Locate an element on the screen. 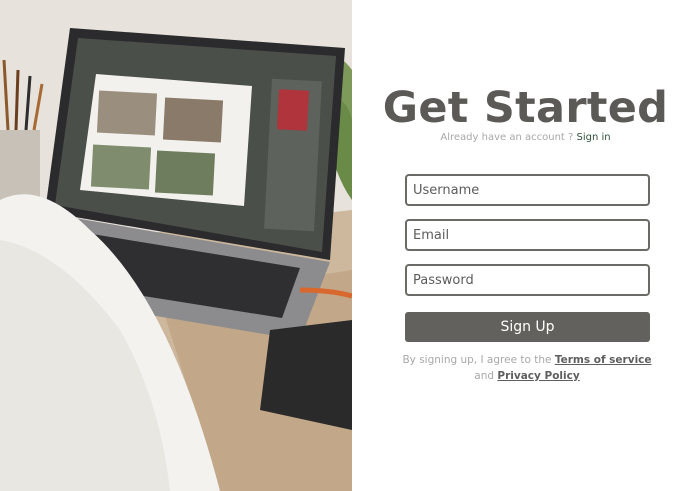 The image size is (699, 491). password-input is located at coordinates (527, 280).